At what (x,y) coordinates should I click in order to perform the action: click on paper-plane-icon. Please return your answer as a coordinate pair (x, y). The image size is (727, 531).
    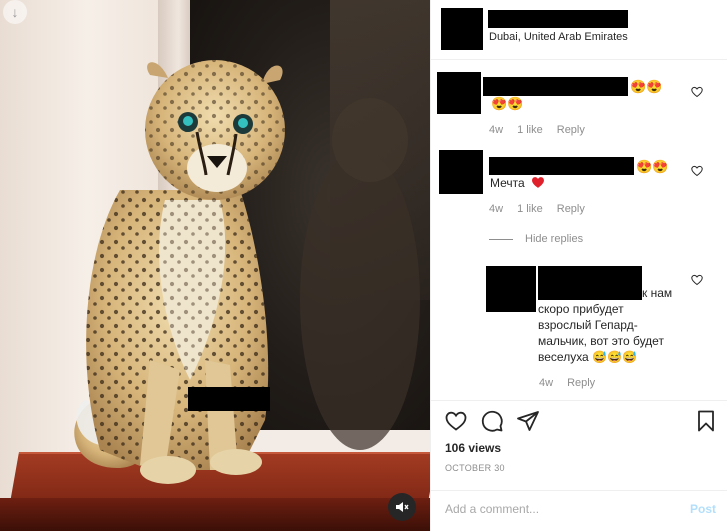
    Looking at the image, I should click on (528, 421).